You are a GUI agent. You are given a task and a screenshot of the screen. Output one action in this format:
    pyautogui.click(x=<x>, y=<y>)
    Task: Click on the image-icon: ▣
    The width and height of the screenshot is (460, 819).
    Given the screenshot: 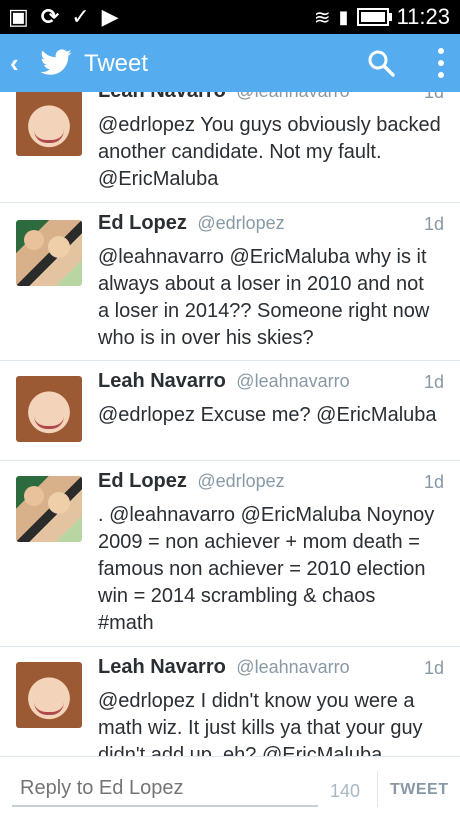 What is the action you would take?
    pyautogui.click(x=18, y=16)
    